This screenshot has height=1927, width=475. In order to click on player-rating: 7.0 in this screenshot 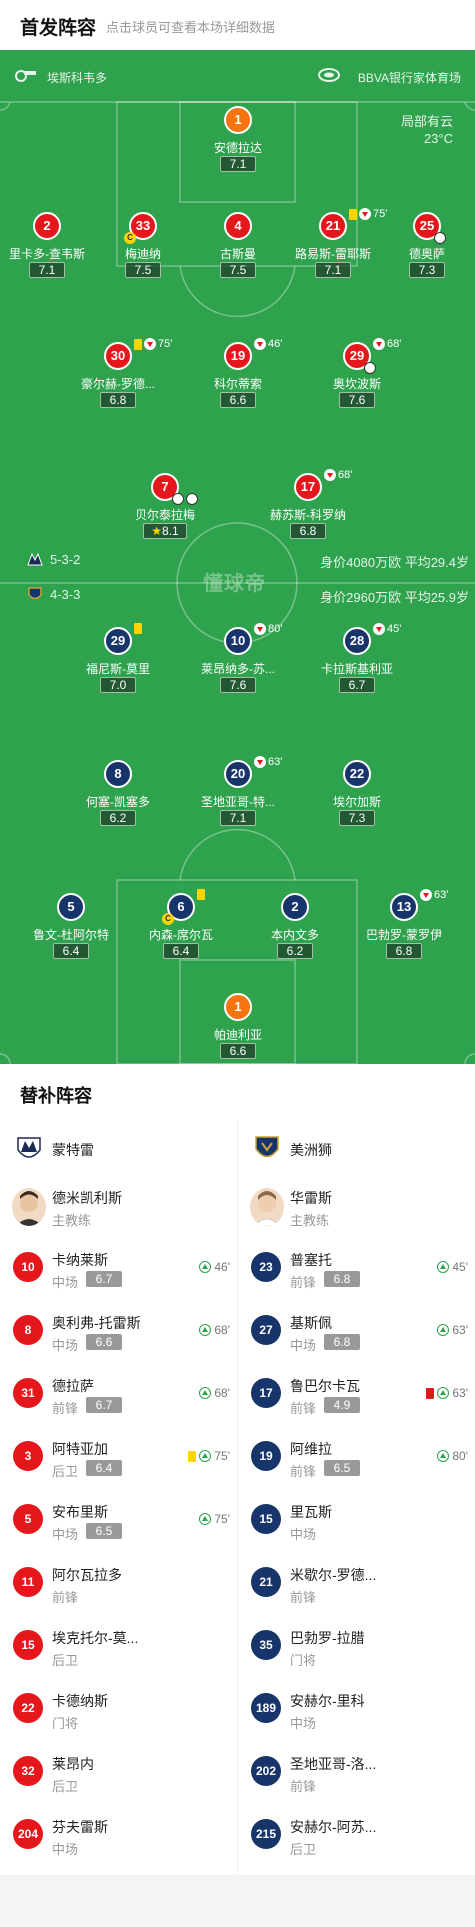, I will do `click(118, 685)`.